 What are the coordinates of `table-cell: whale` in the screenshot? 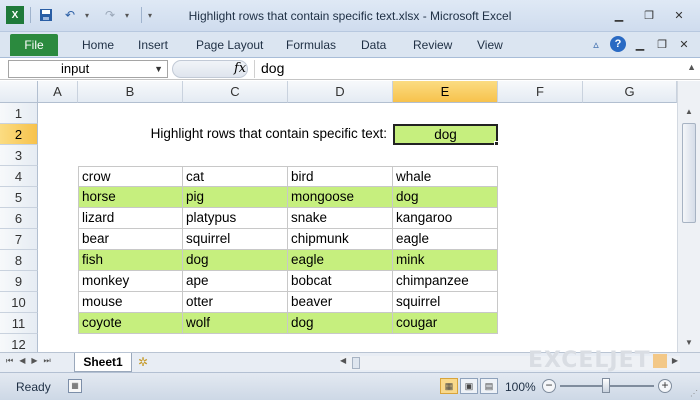 It's located at (445, 176).